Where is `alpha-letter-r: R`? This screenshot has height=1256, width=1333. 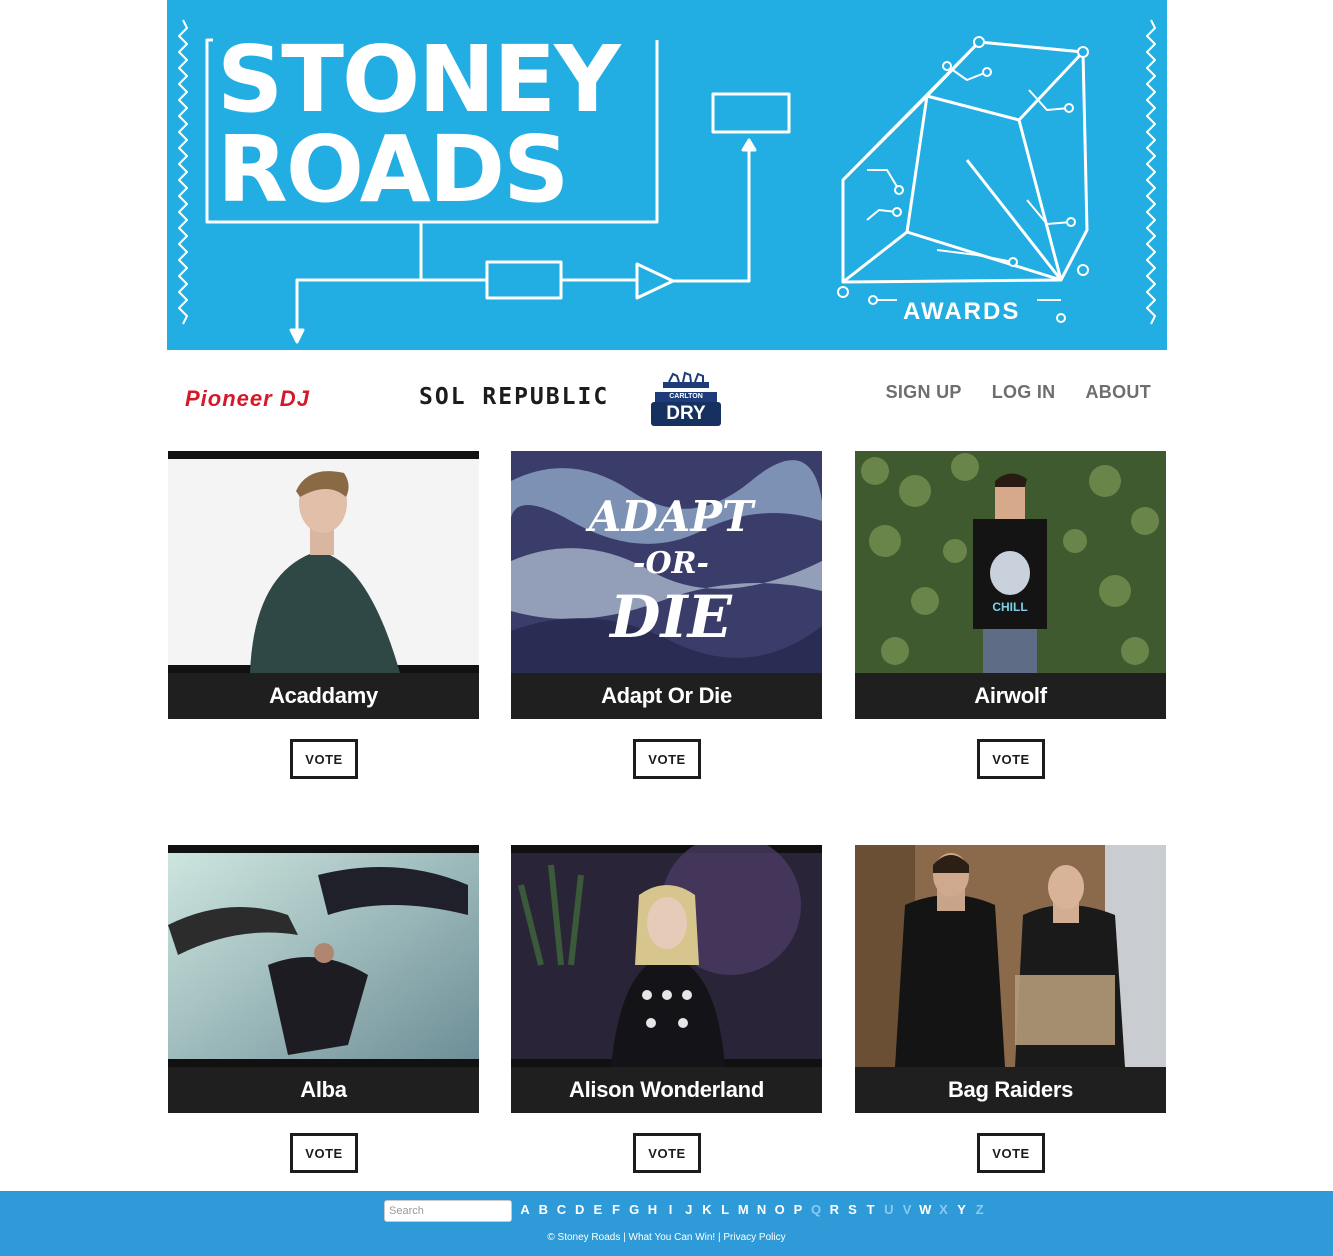
alpha-letter-r: R is located at coordinates (834, 1209).